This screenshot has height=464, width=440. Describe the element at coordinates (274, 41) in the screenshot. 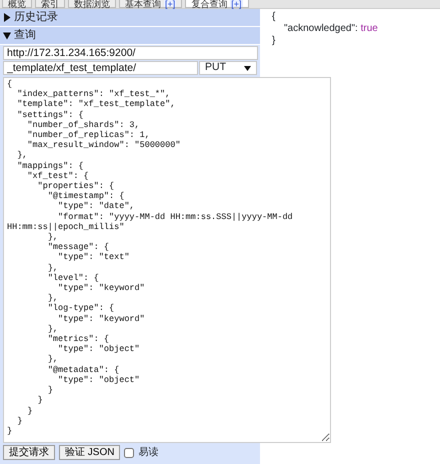

I see `json-brace: }` at that location.